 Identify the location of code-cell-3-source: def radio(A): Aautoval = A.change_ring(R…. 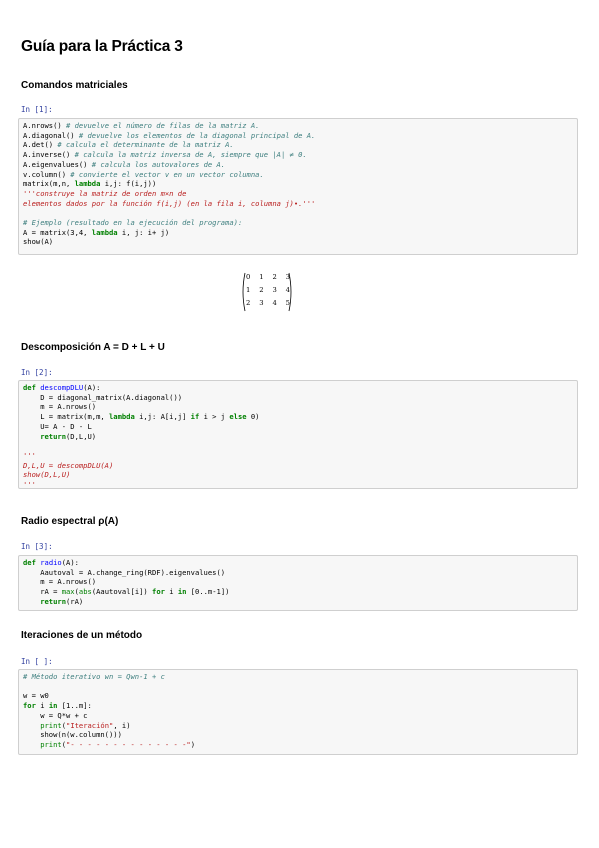
(126, 582).